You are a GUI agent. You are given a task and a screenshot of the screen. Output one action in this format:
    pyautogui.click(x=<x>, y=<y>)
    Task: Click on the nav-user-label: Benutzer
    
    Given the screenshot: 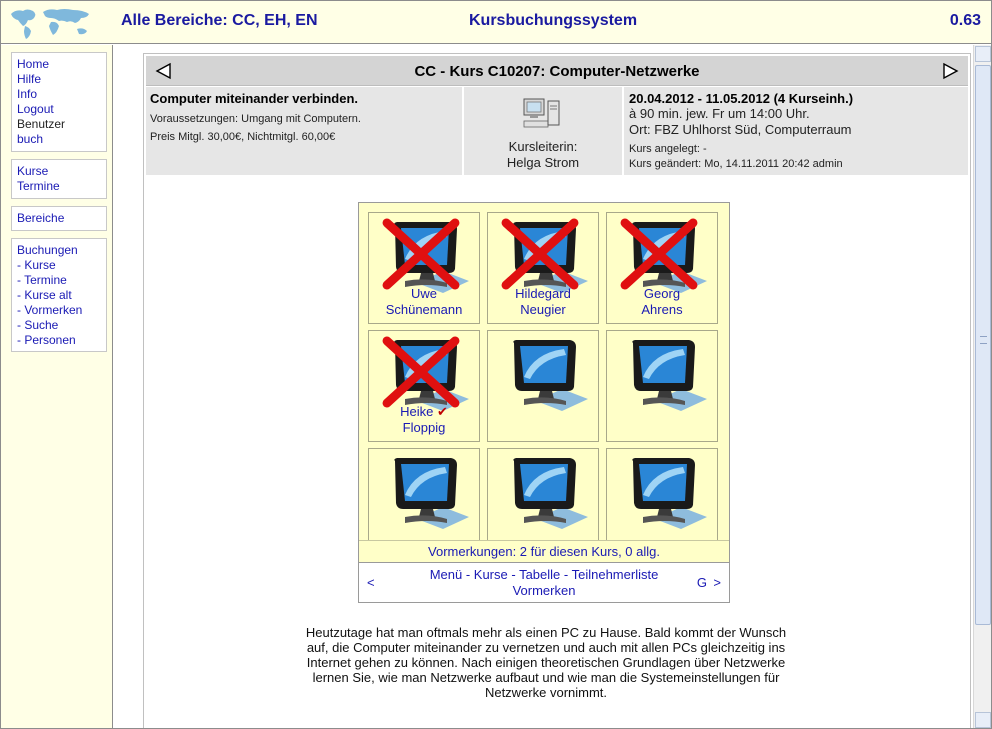 What is the action you would take?
    pyautogui.click(x=41, y=124)
    